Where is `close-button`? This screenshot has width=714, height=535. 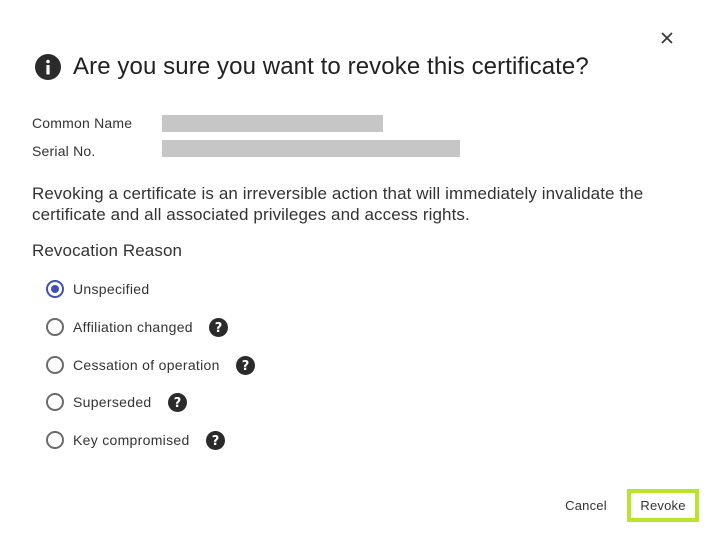 close-button is located at coordinates (667, 38).